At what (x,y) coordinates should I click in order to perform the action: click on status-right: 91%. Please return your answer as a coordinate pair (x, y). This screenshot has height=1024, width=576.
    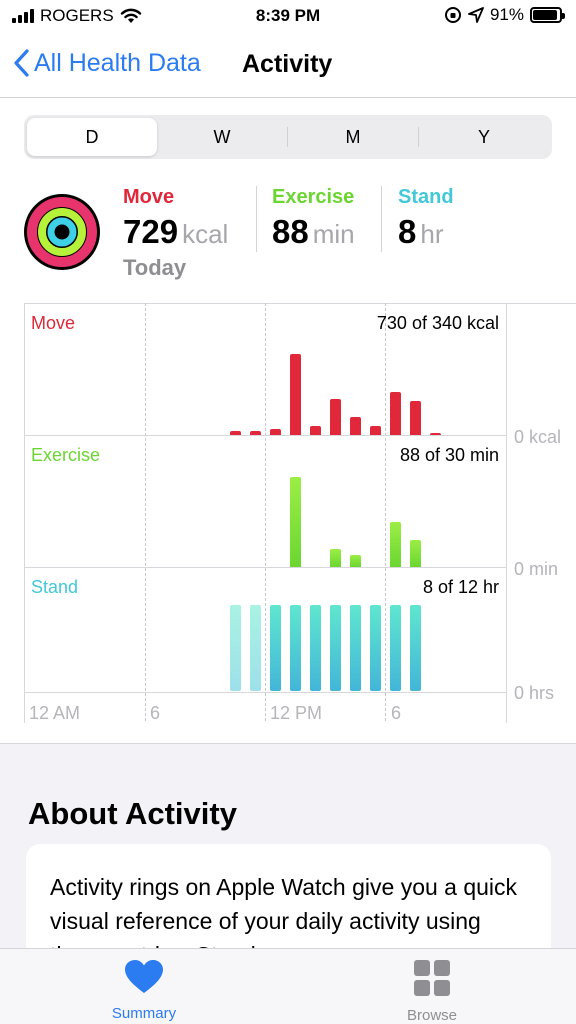
    Looking at the image, I should click on (504, 15).